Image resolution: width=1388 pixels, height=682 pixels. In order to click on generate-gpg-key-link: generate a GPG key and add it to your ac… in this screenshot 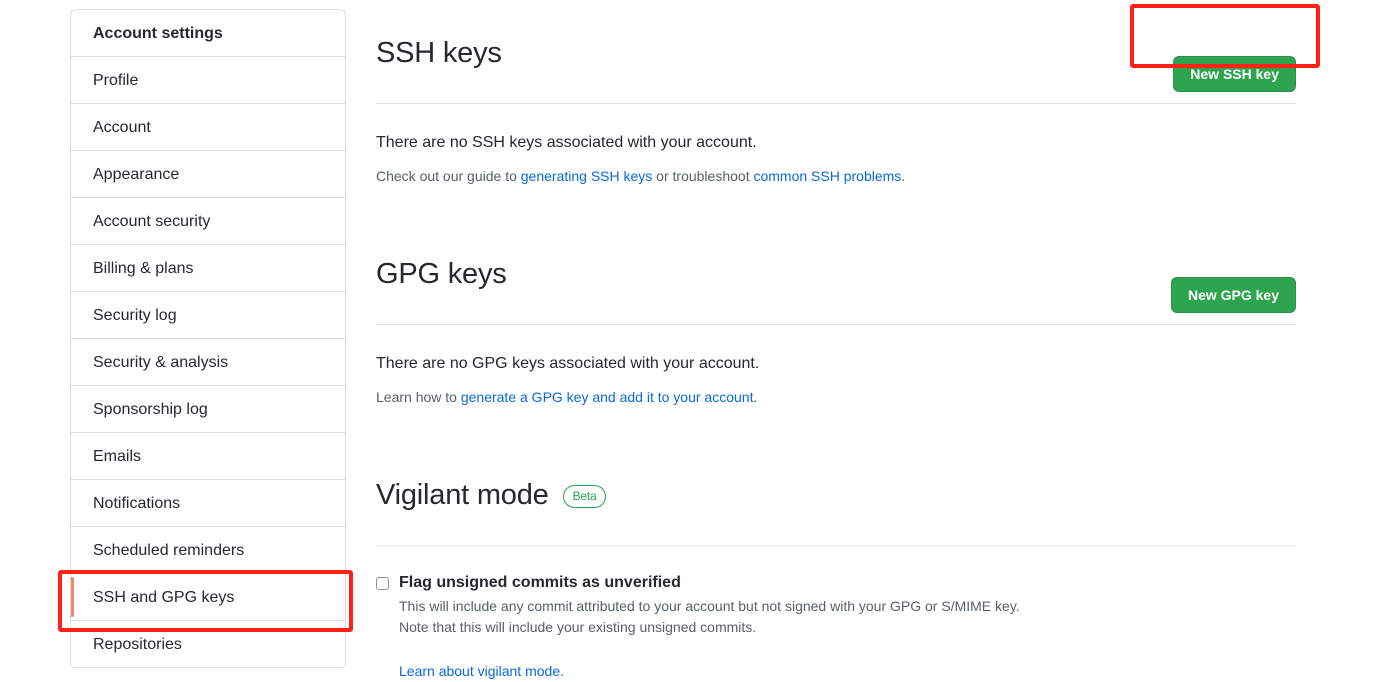, I will do `click(607, 397)`.